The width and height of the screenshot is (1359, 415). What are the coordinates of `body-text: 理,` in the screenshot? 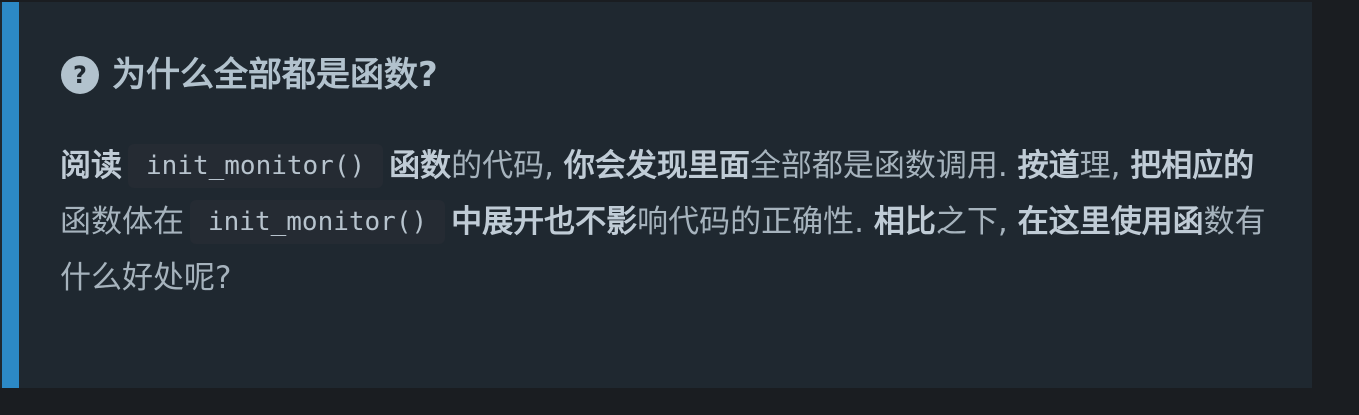 It's located at (1105, 166).